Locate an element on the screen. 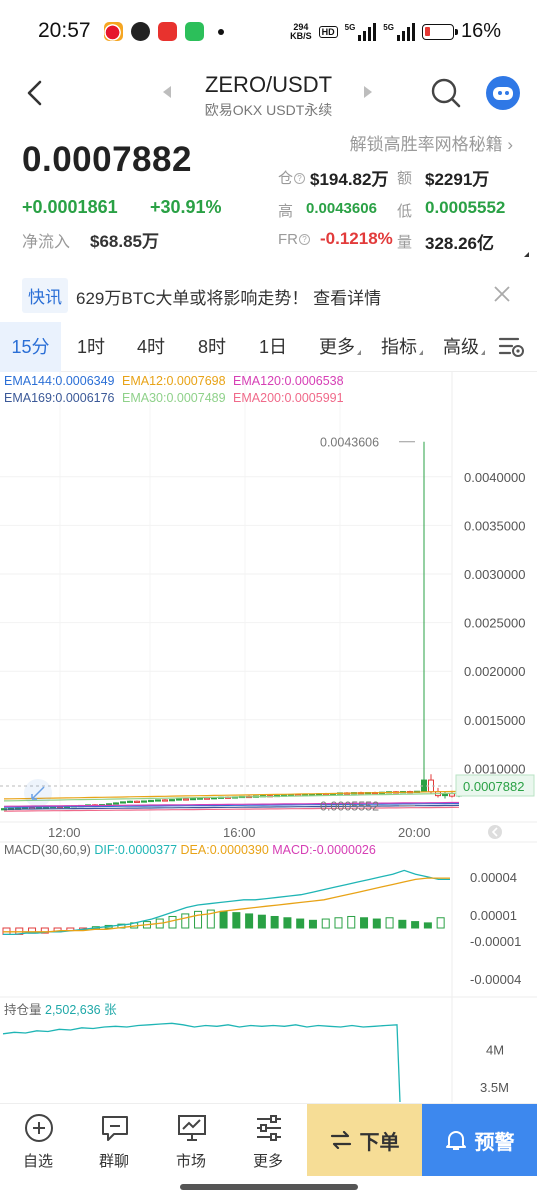  home-indicator is located at coordinates (269, 1187).